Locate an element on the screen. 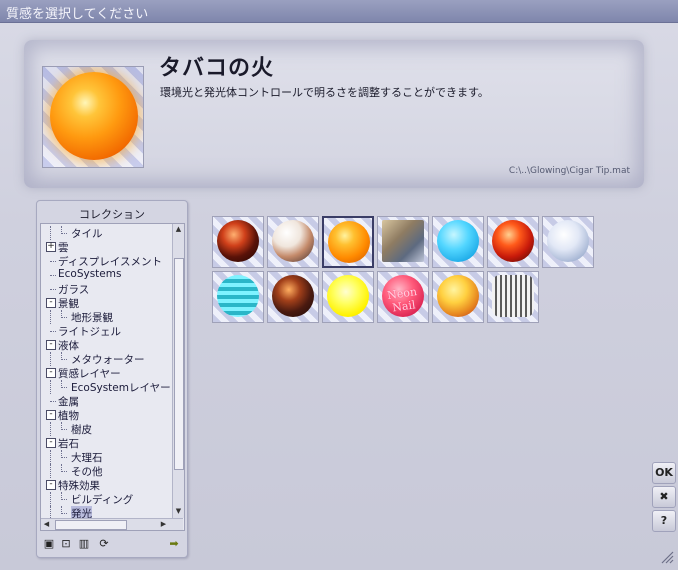 This screenshot has height=570, width=678. material-thumbnail: Neon Nail is located at coordinates (403, 297).